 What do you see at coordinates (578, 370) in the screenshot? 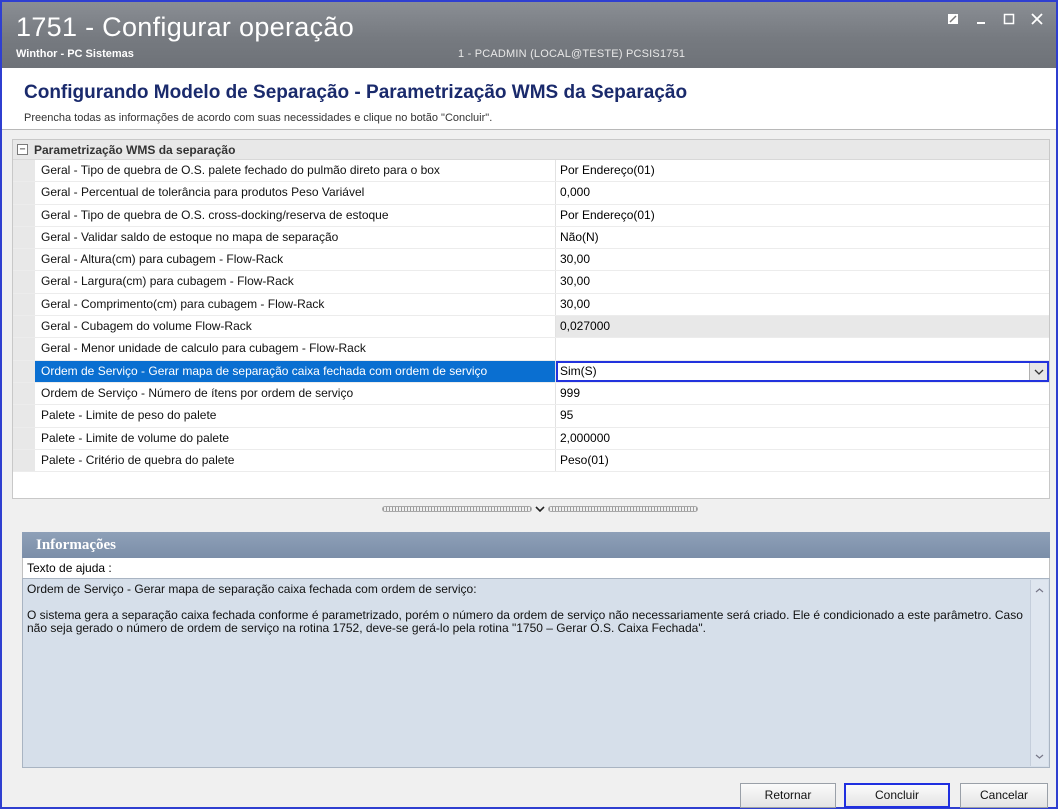
I see `dropdown-value: Sim(S)` at bounding box center [578, 370].